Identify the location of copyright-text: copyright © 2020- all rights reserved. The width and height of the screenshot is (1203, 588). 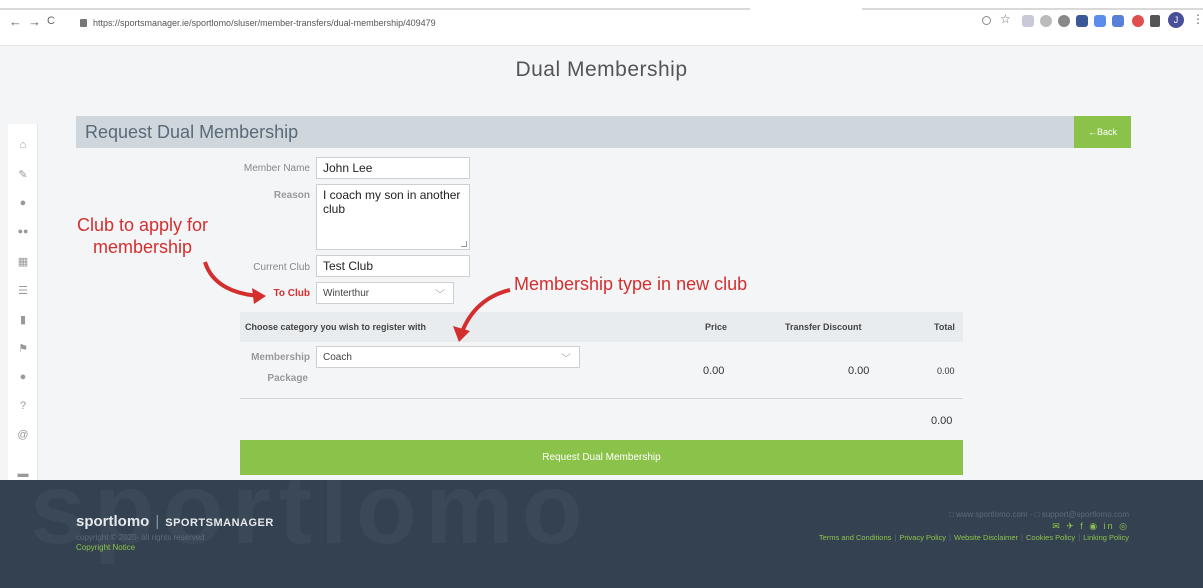
(140, 537).